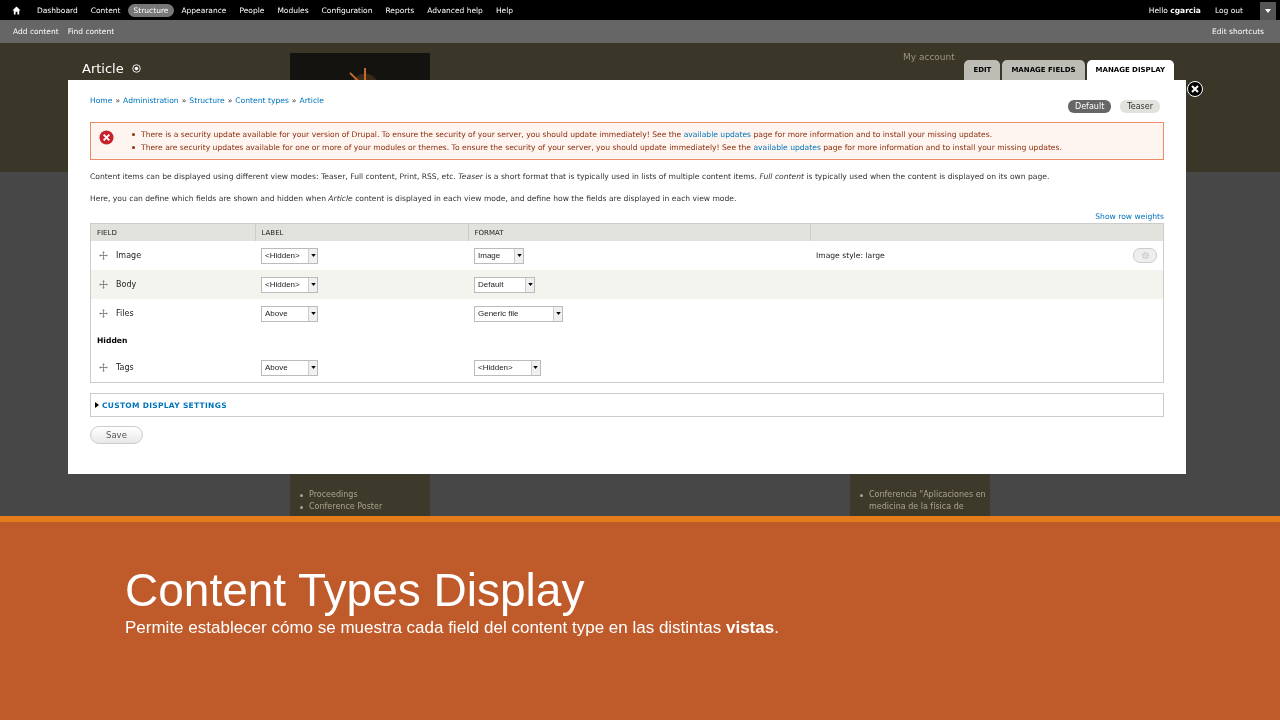  I want to click on gear-icon, so click(1145, 255).